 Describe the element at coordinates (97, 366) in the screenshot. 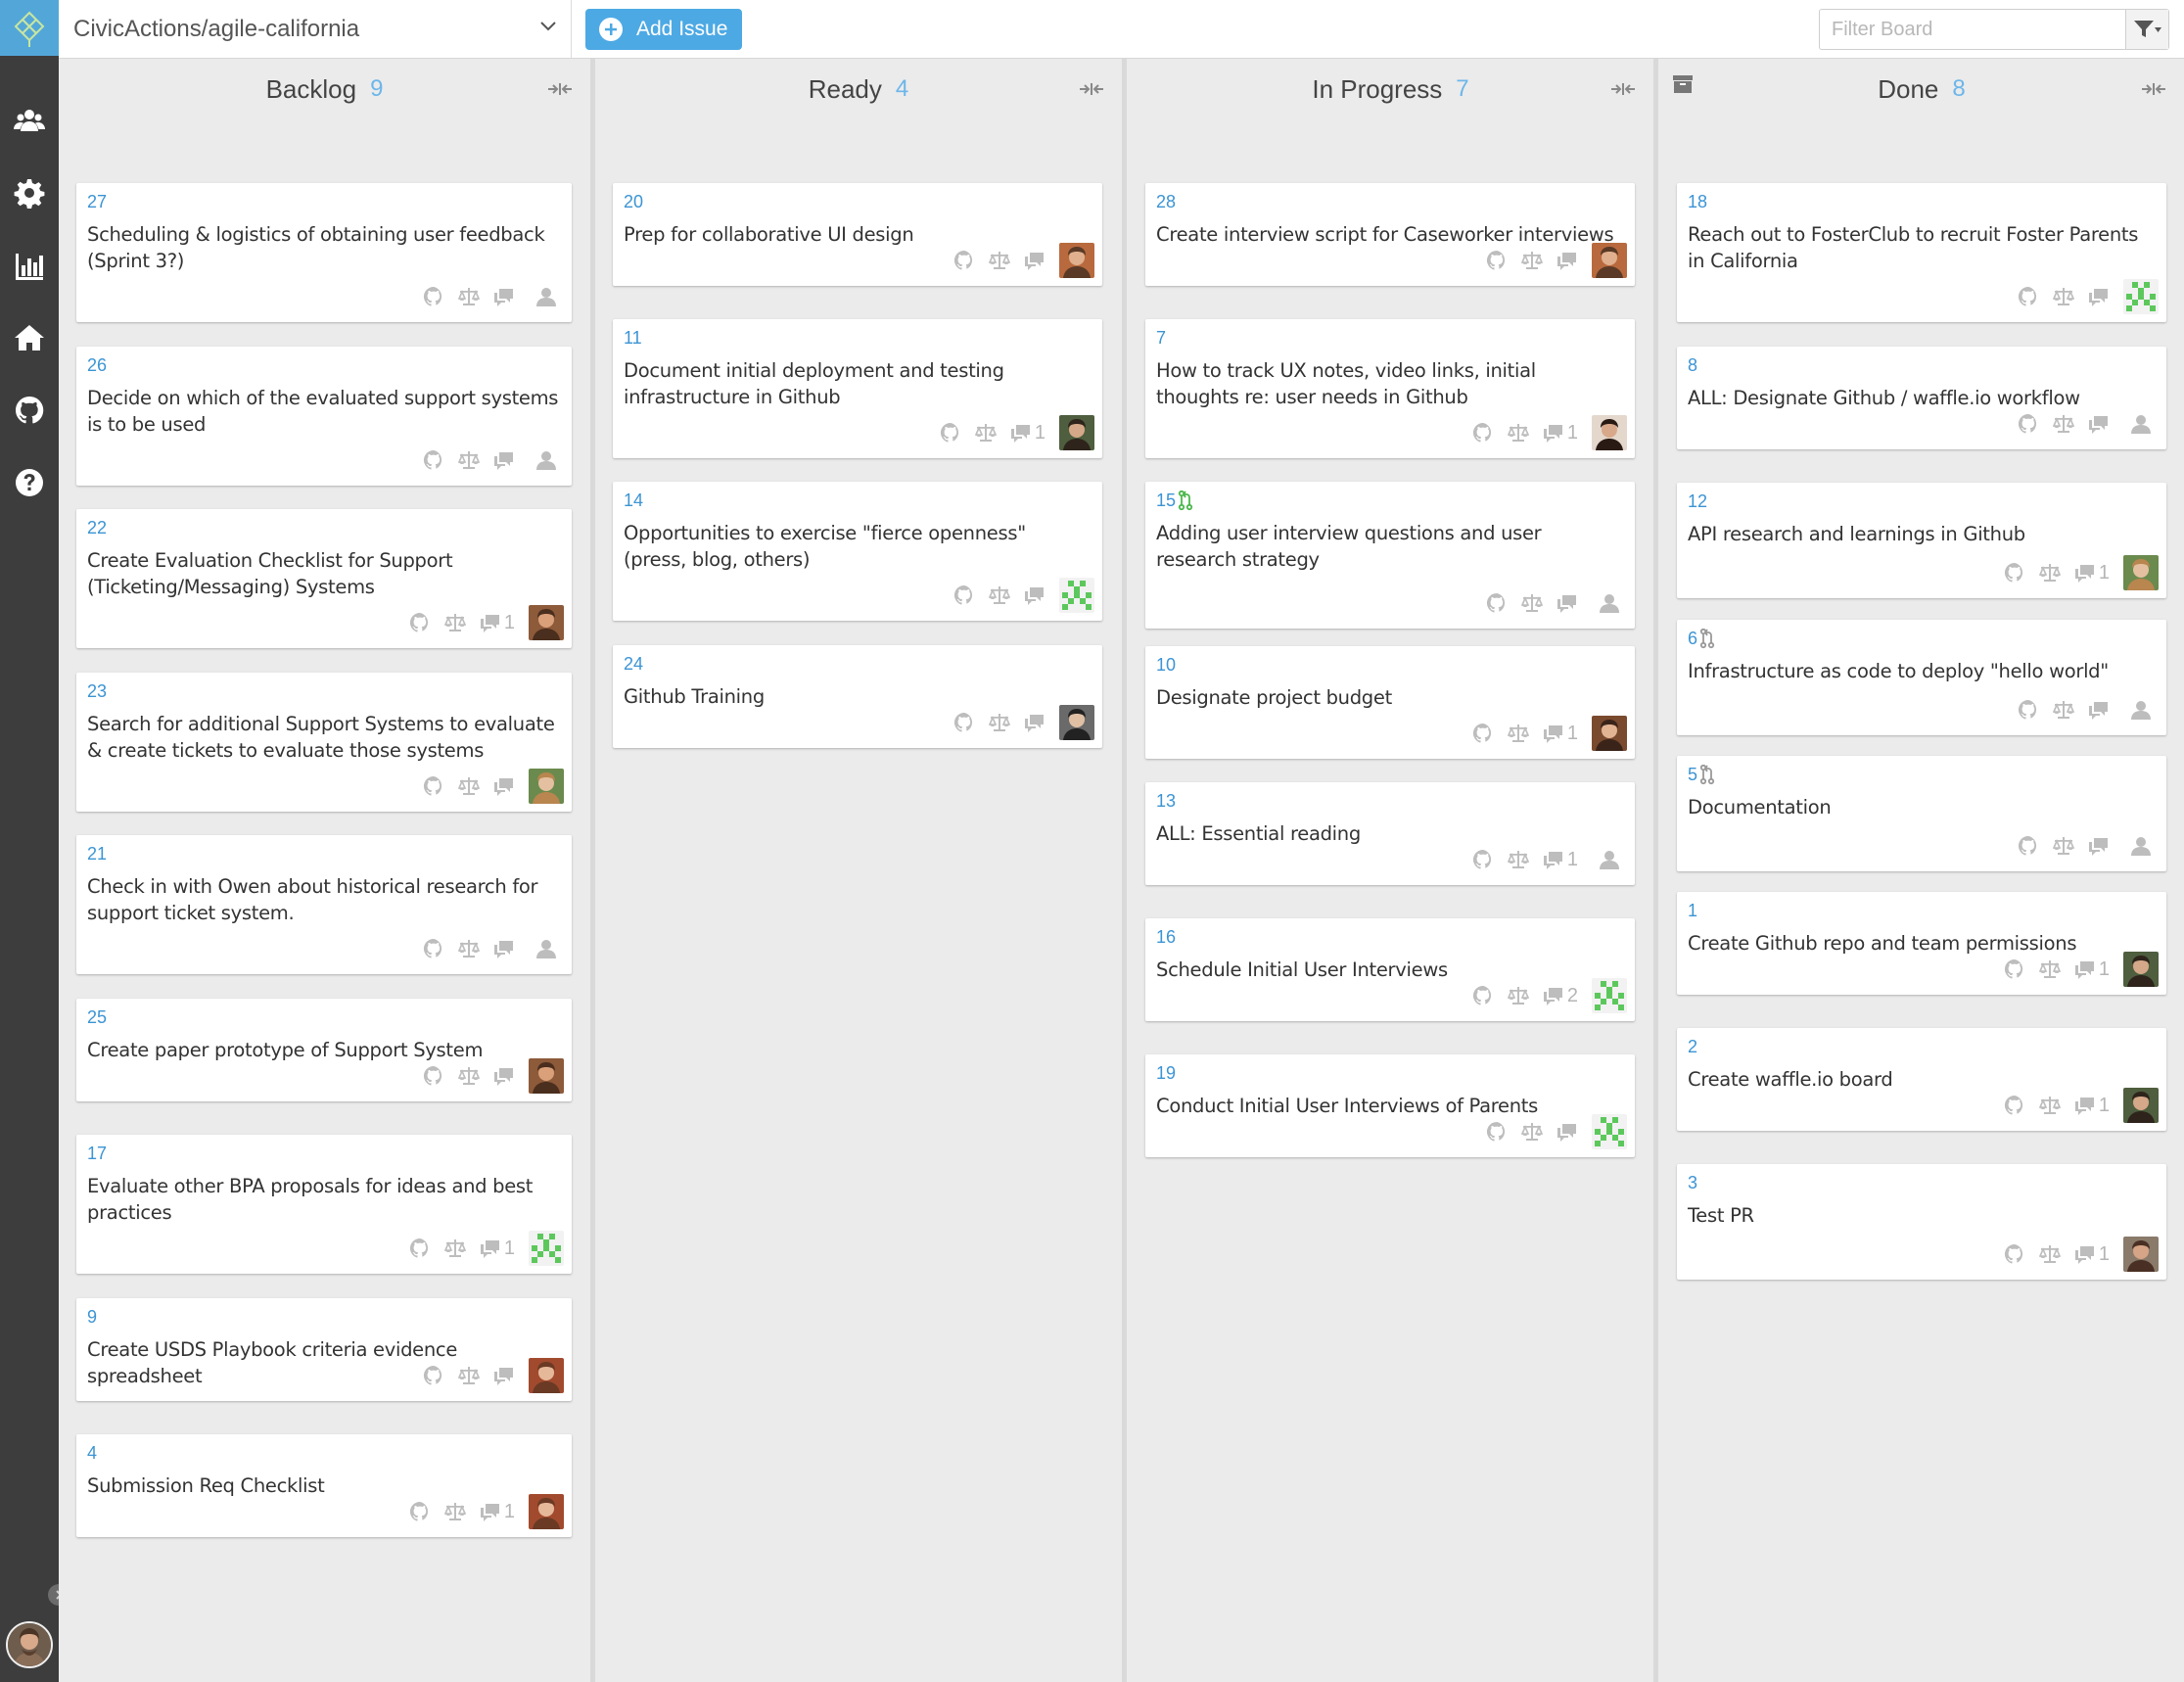

I see `issue-number: 26` at that location.